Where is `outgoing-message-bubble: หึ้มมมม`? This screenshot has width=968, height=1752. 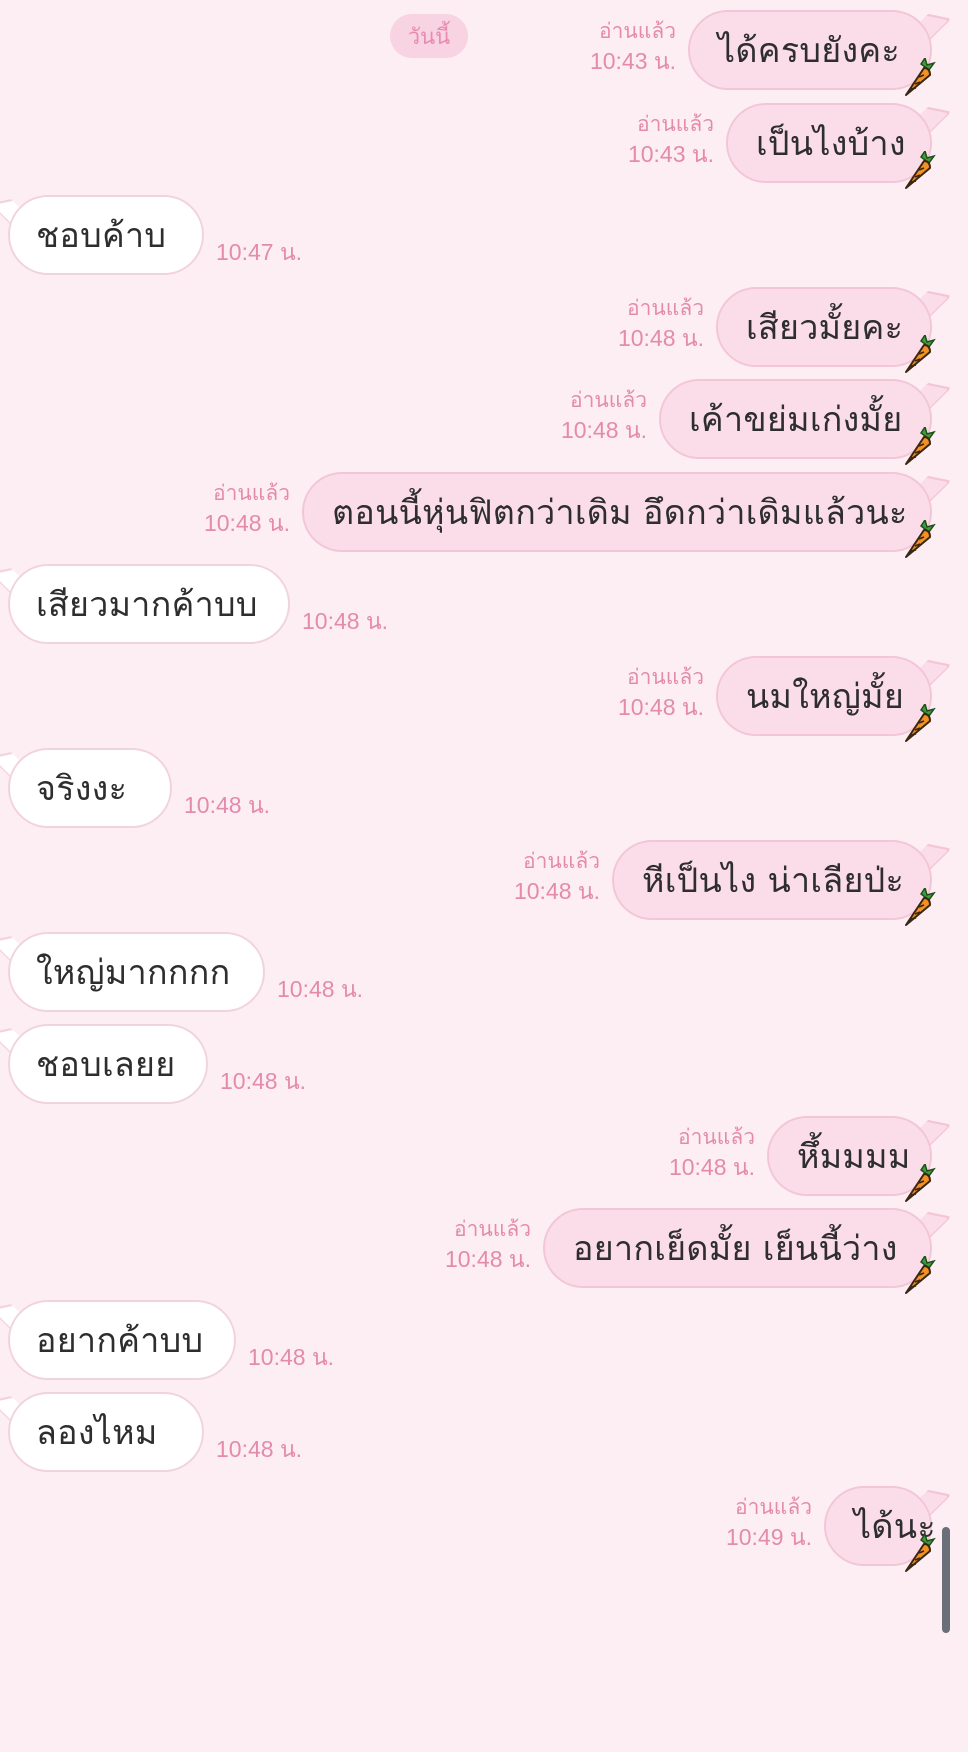 outgoing-message-bubble: หึ้มมมม is located at coordinates (851, 1159).